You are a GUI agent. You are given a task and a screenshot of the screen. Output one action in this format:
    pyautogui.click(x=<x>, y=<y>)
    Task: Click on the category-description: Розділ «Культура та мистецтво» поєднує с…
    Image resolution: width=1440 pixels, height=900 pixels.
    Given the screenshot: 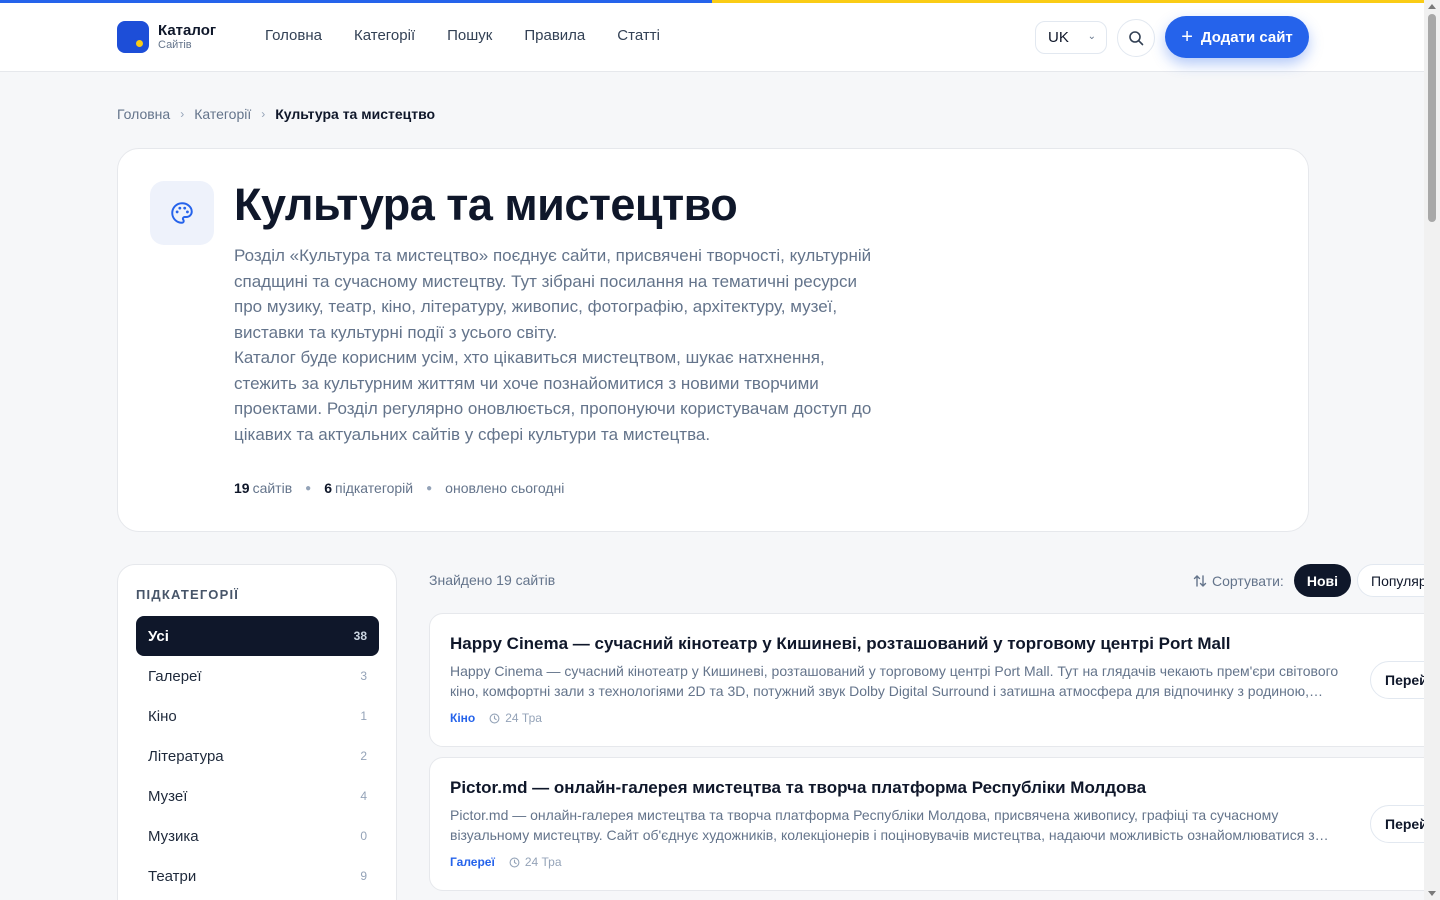 What is the action you would take?
    pyautogui.click(x=559, y=345)
    